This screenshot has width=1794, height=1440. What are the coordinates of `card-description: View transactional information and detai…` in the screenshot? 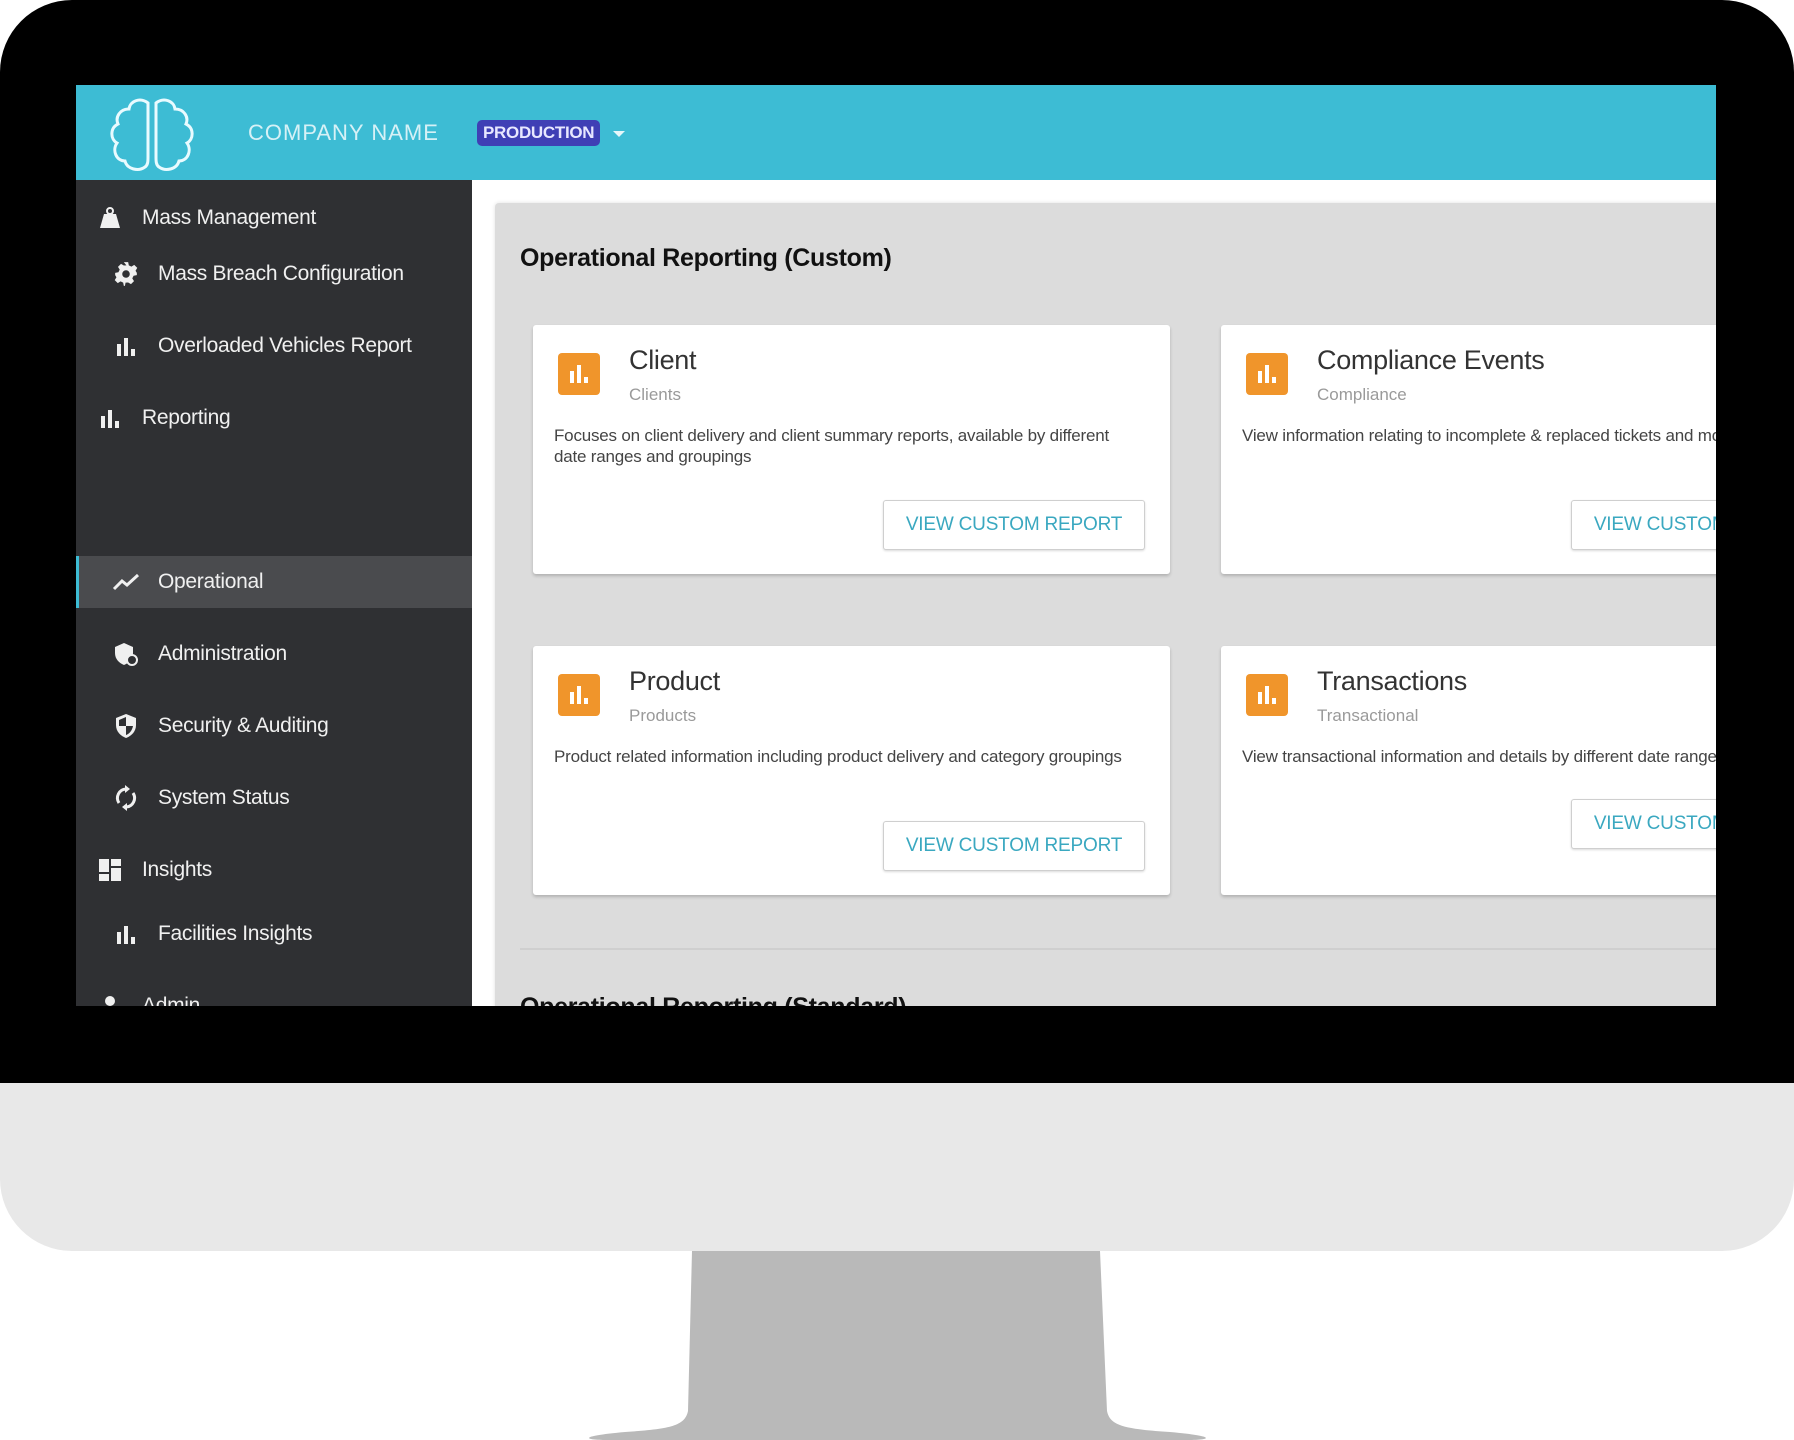 It's located at (1479, 756).